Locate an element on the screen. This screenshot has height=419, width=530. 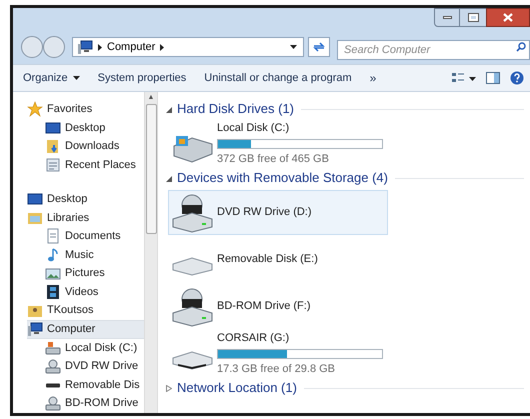
drive-tile: Removable Disk (E:) is located at coordinates (278, 259).